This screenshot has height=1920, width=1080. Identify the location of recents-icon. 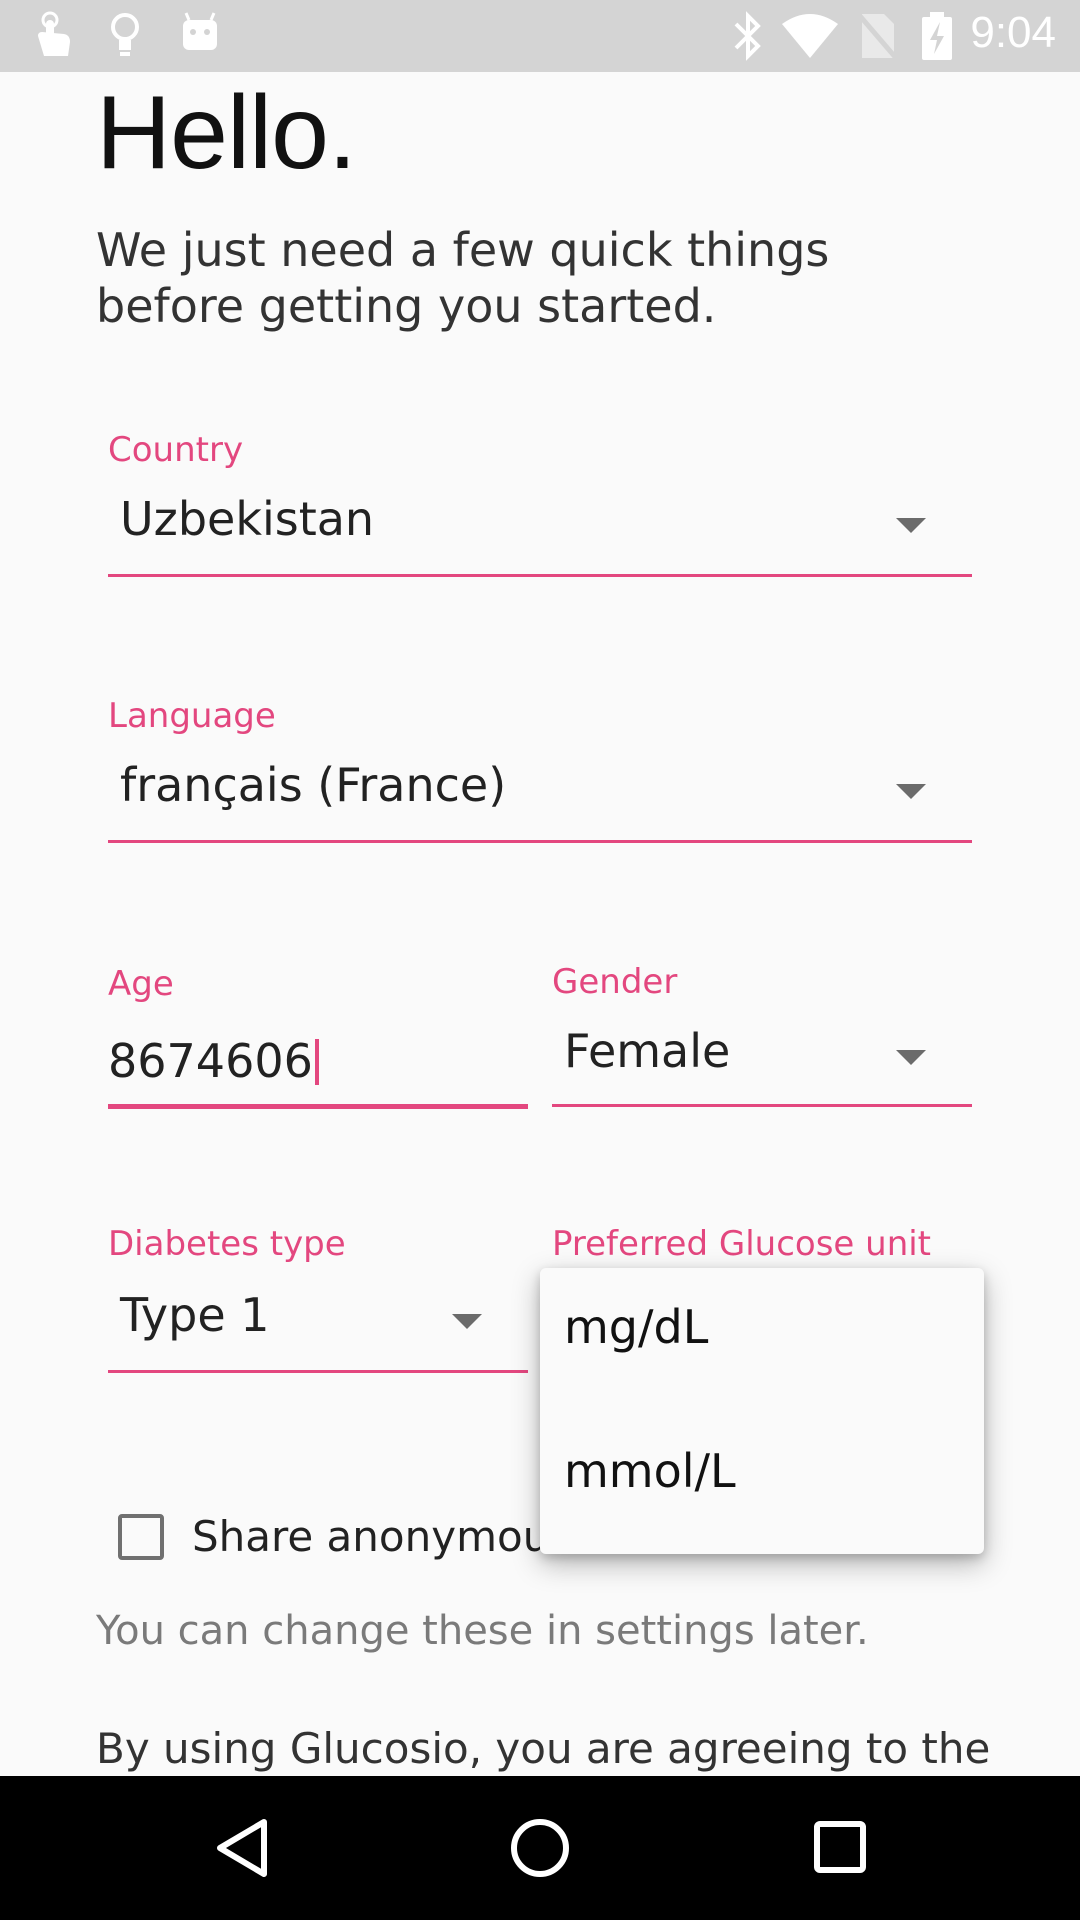
(840, 1850).